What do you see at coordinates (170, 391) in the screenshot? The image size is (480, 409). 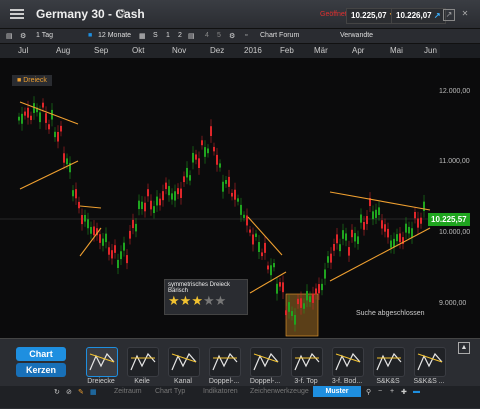 I see `charttyp-tab: Chart Typ` at bounding box center [170, 391].